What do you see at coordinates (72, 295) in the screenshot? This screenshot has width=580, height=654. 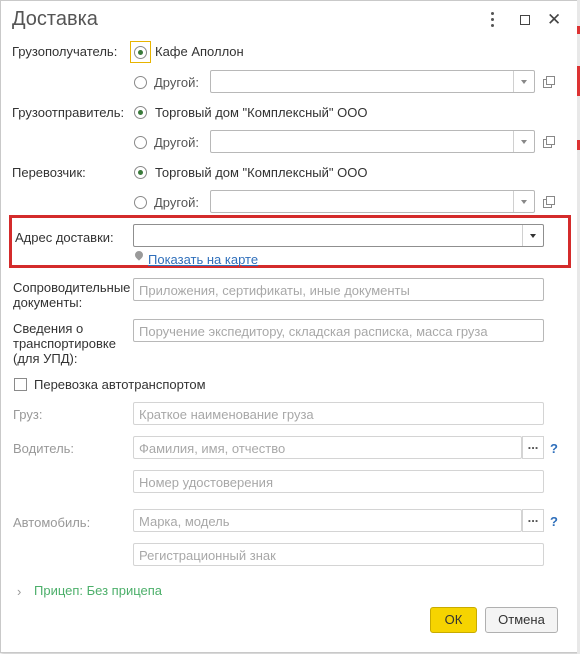 I see `documents-label: Сопроводительные документы:` at bounding box center [72, 295].